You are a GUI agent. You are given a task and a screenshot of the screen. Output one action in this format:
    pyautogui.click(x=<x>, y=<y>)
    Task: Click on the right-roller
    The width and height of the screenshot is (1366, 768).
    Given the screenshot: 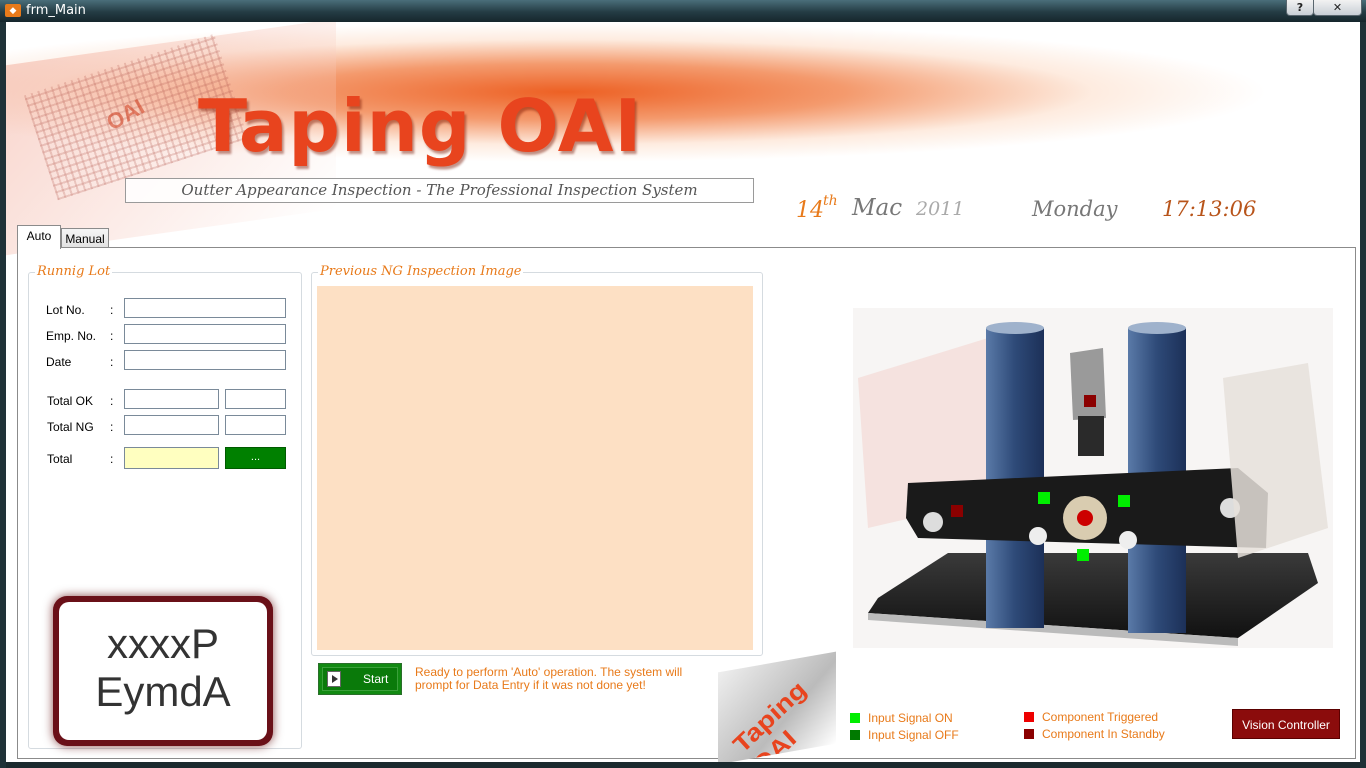 What is the action you would take?
    pyautogui.click(x=1128, y=540)
    